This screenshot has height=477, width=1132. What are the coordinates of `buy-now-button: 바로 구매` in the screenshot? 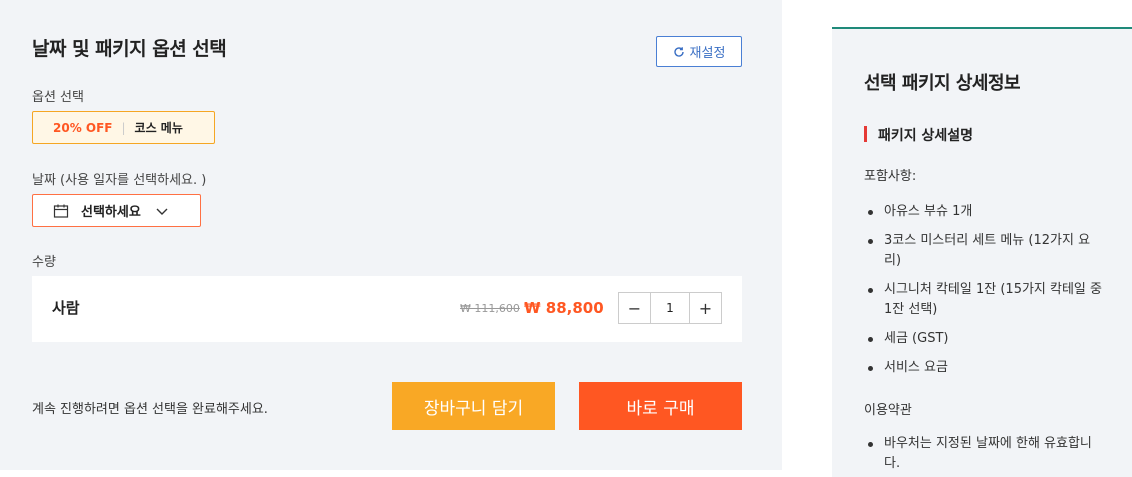 It's located at (660, 406).